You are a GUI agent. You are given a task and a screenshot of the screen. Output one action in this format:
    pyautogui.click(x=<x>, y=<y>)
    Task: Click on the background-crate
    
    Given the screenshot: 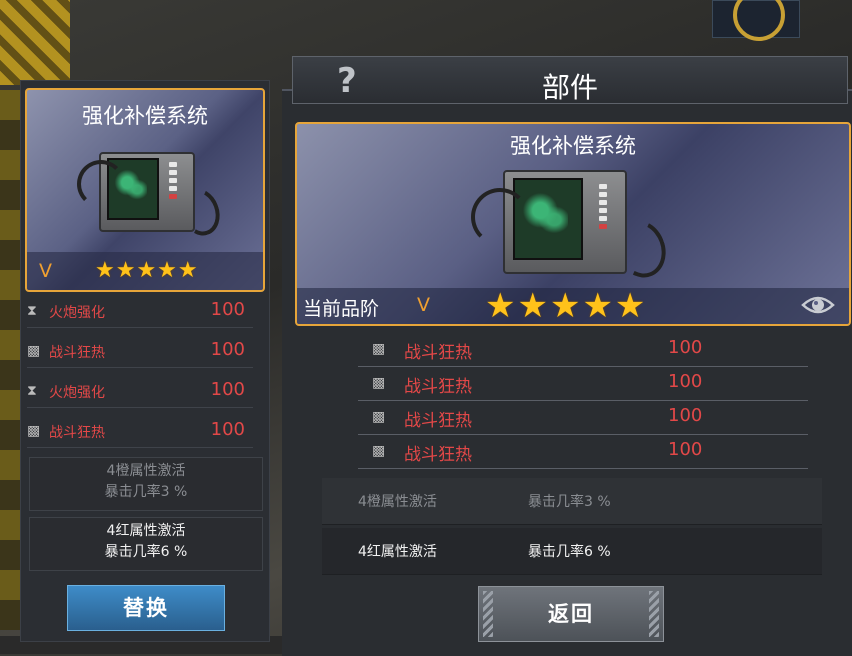 What is the action you would take?
    pyautogui.click(x=35, y=42)
    